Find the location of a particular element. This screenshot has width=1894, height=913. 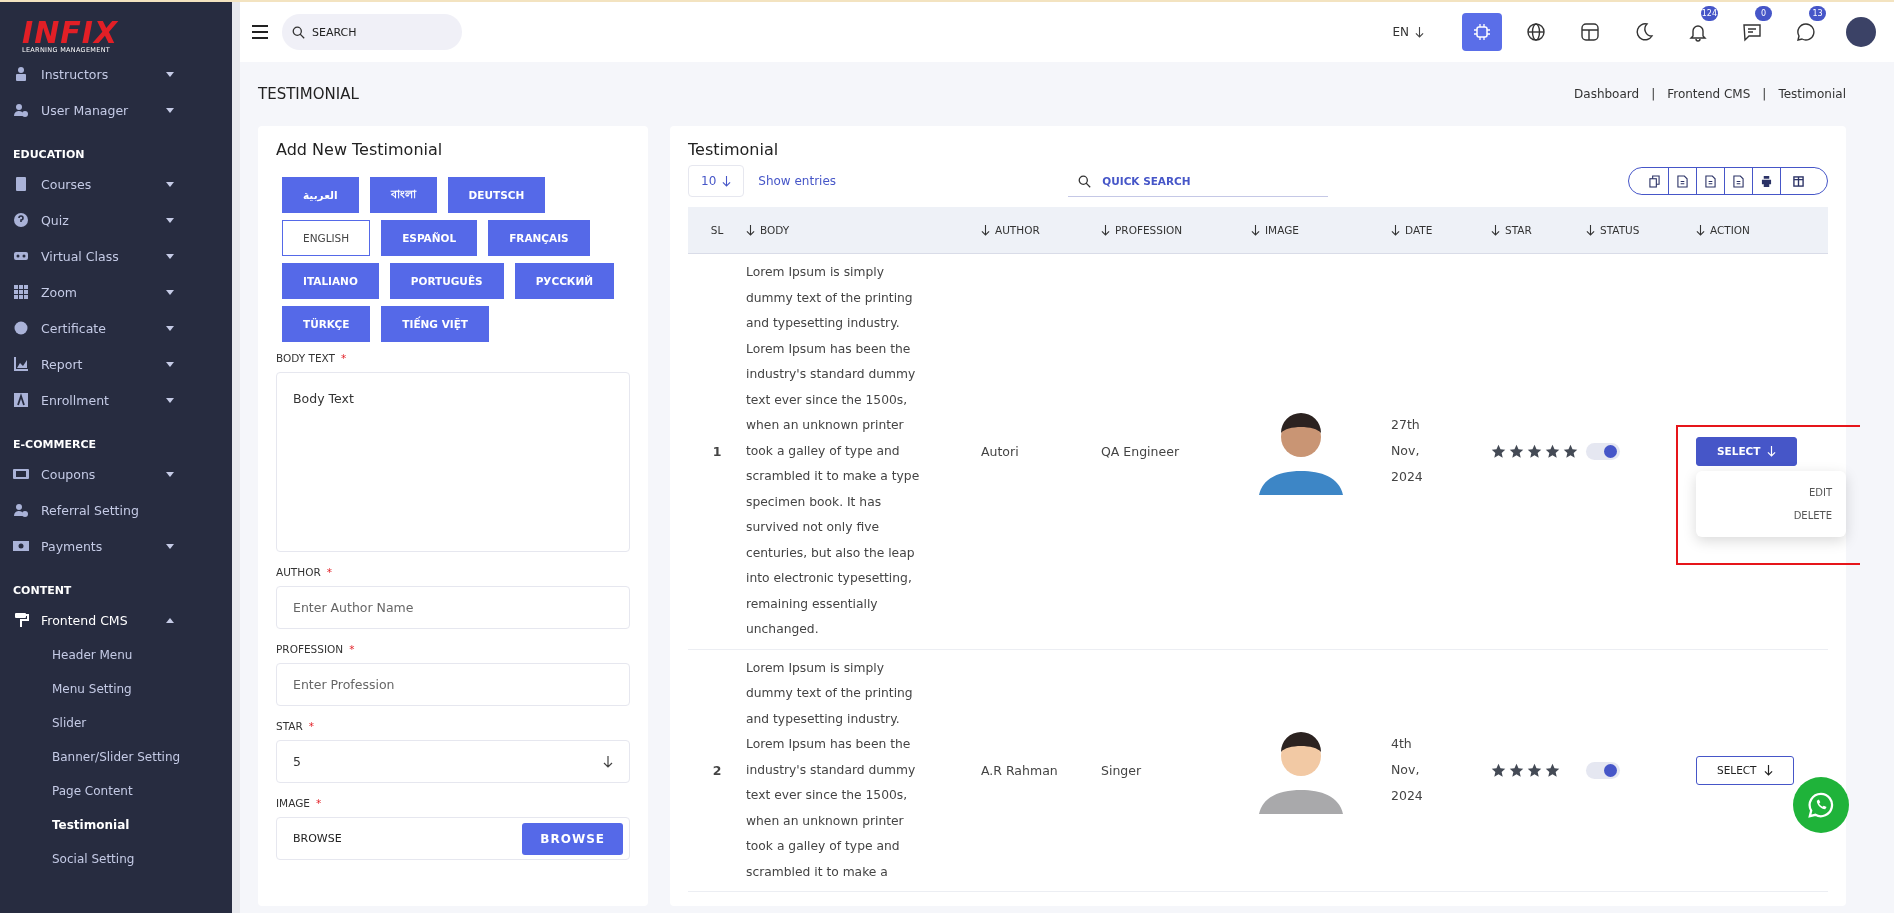

sidebar-subitem: Testimonial is located at coordinates (116, 825).